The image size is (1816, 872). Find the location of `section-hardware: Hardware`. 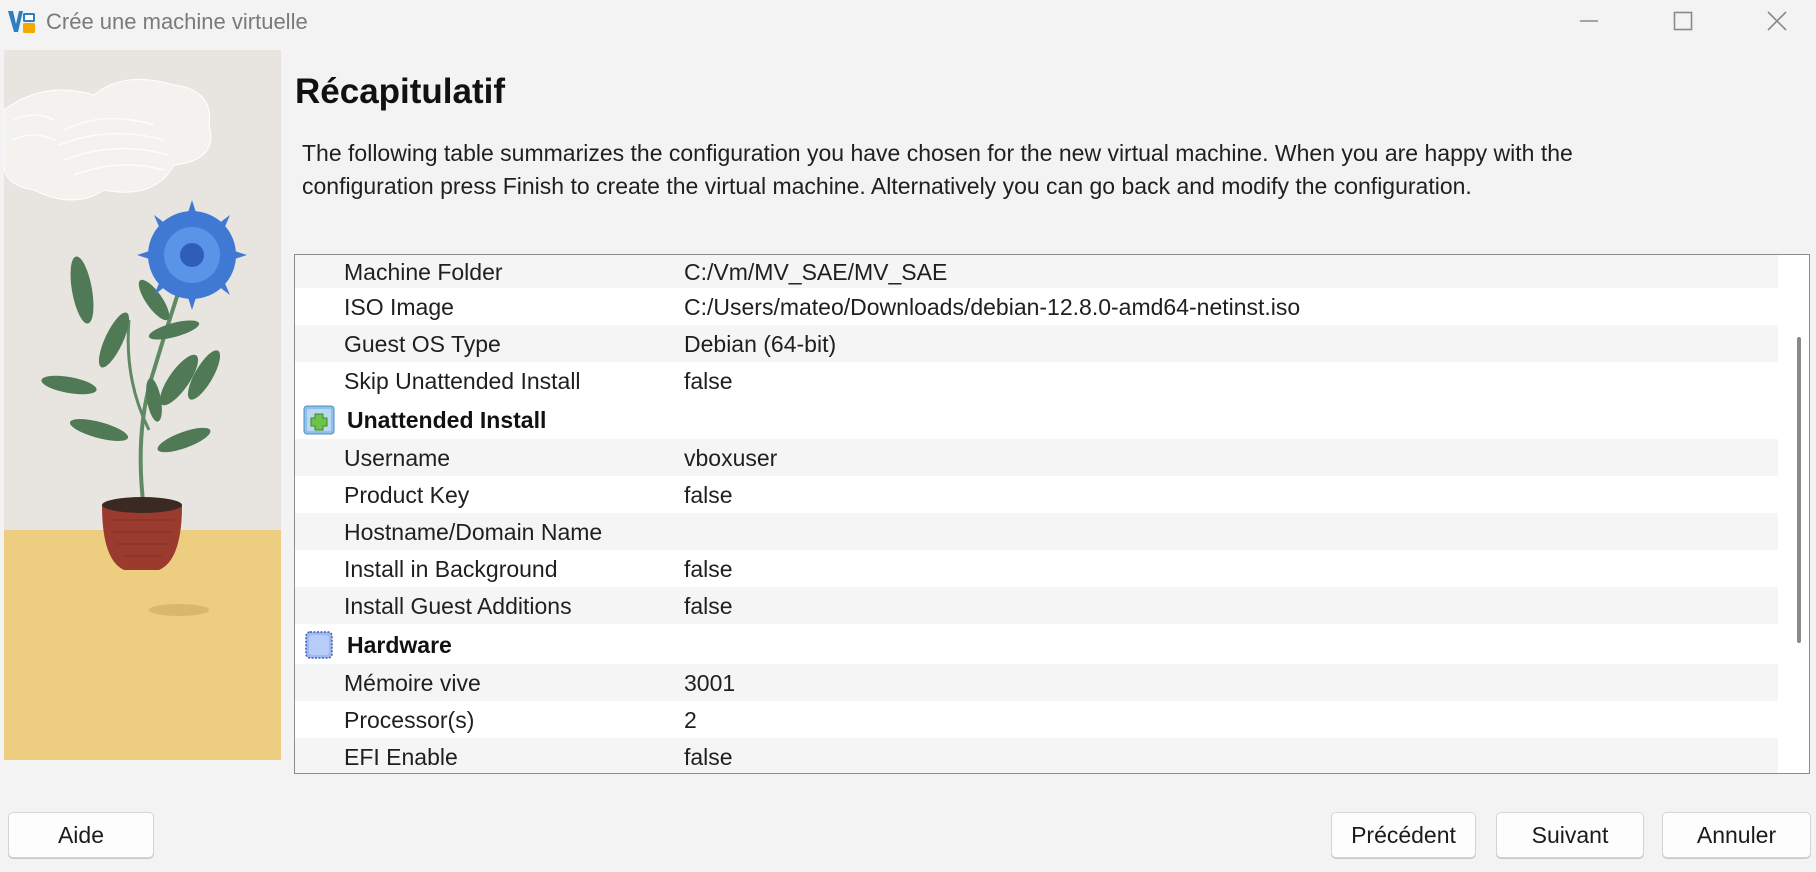

section-hardware: Hardware is located at coordinates (1036, 644).